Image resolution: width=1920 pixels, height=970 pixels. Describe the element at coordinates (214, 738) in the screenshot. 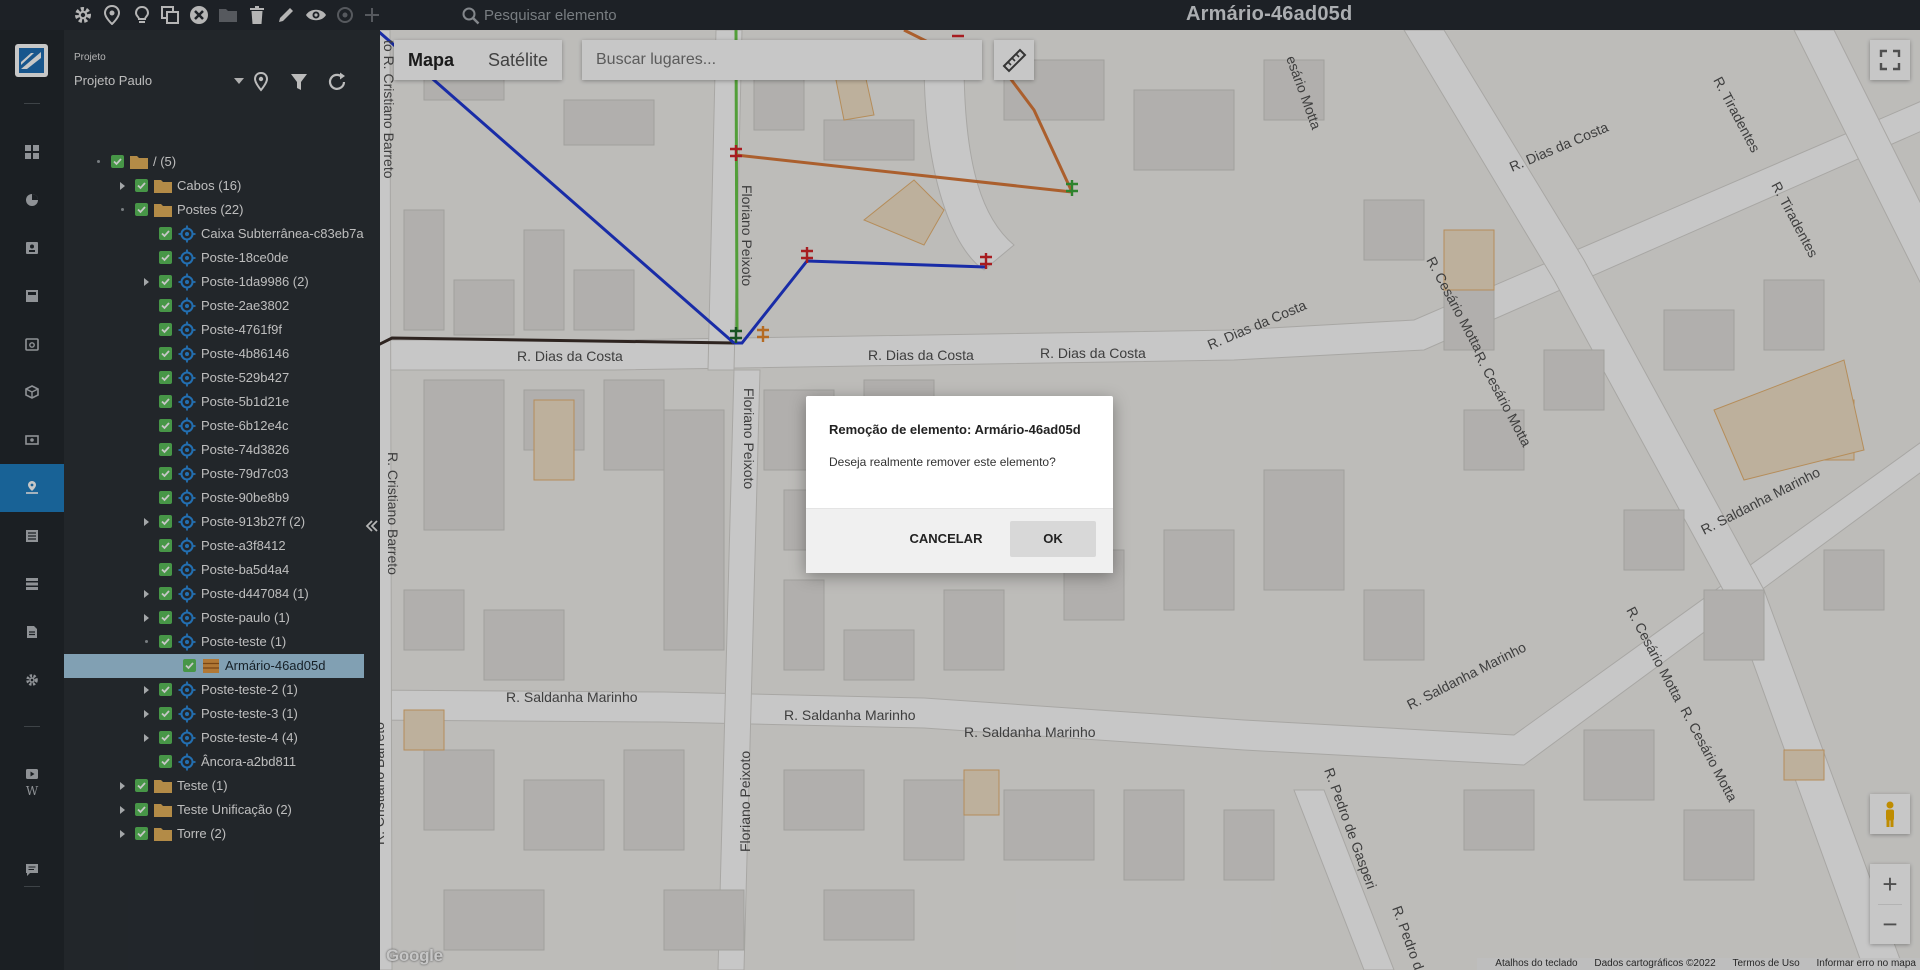

I see `tree-row: Poste-teste-4 (4)` at that location.